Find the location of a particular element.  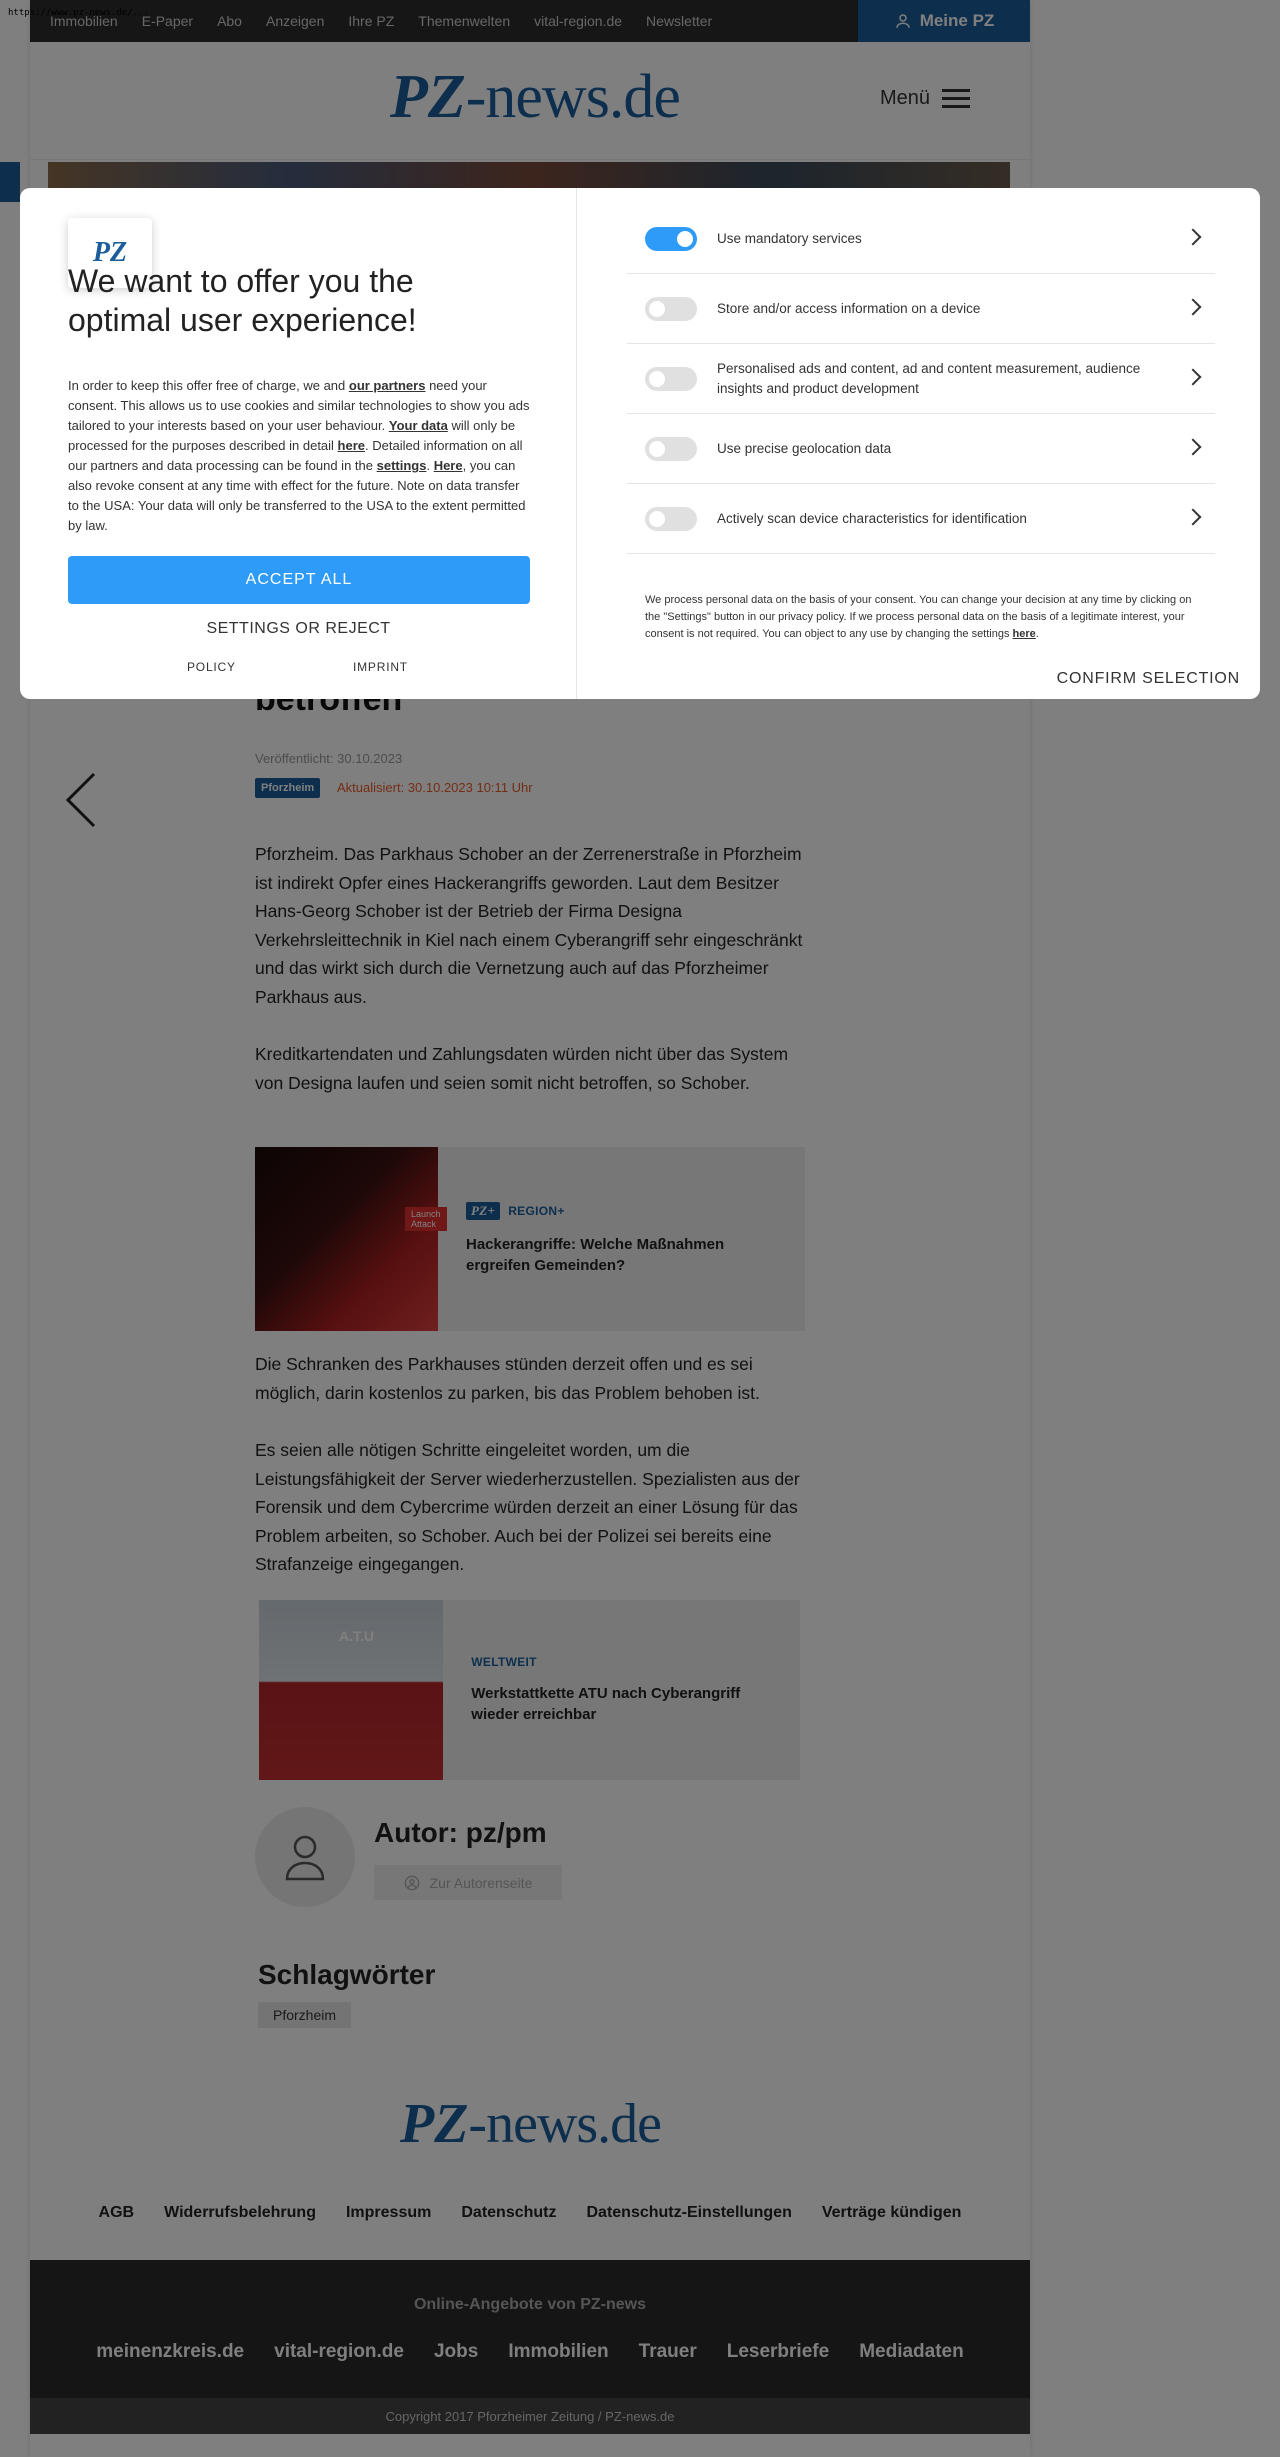

desc-text: . is located at coordinates (430, 465).